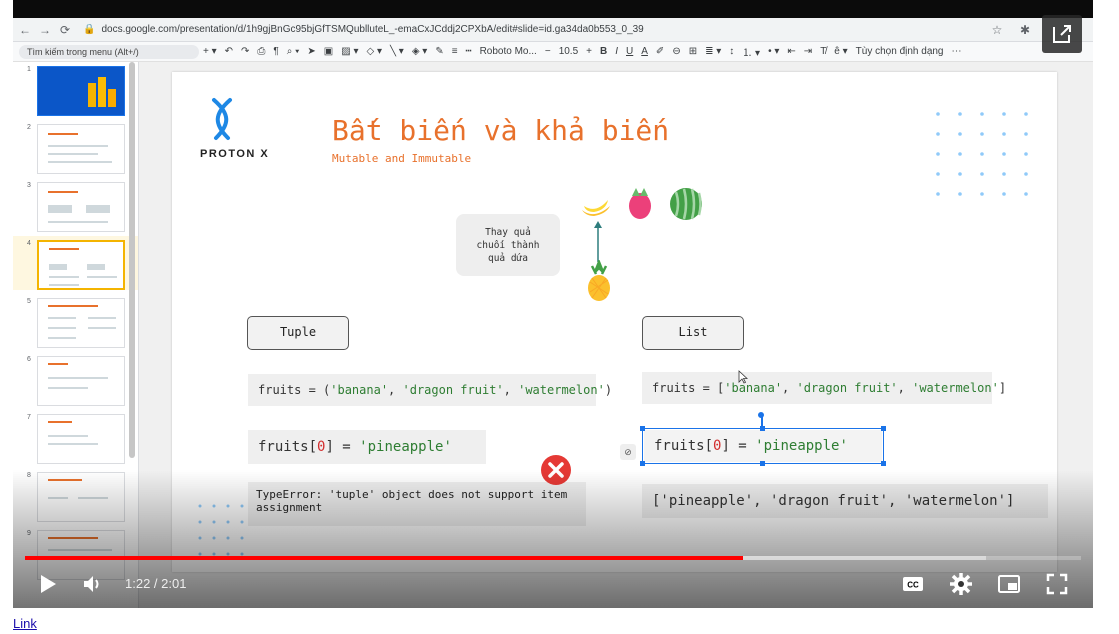  Describe the element at coordinates (47, 584) in the screenshot. I see `play-icon` at that location.